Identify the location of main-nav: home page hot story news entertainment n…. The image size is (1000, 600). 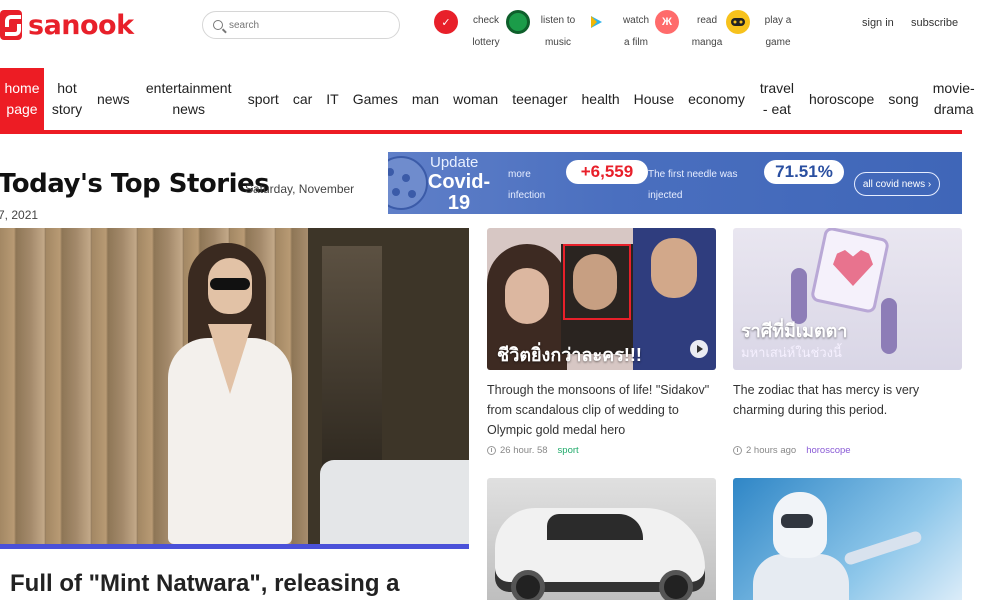
(500, 99).